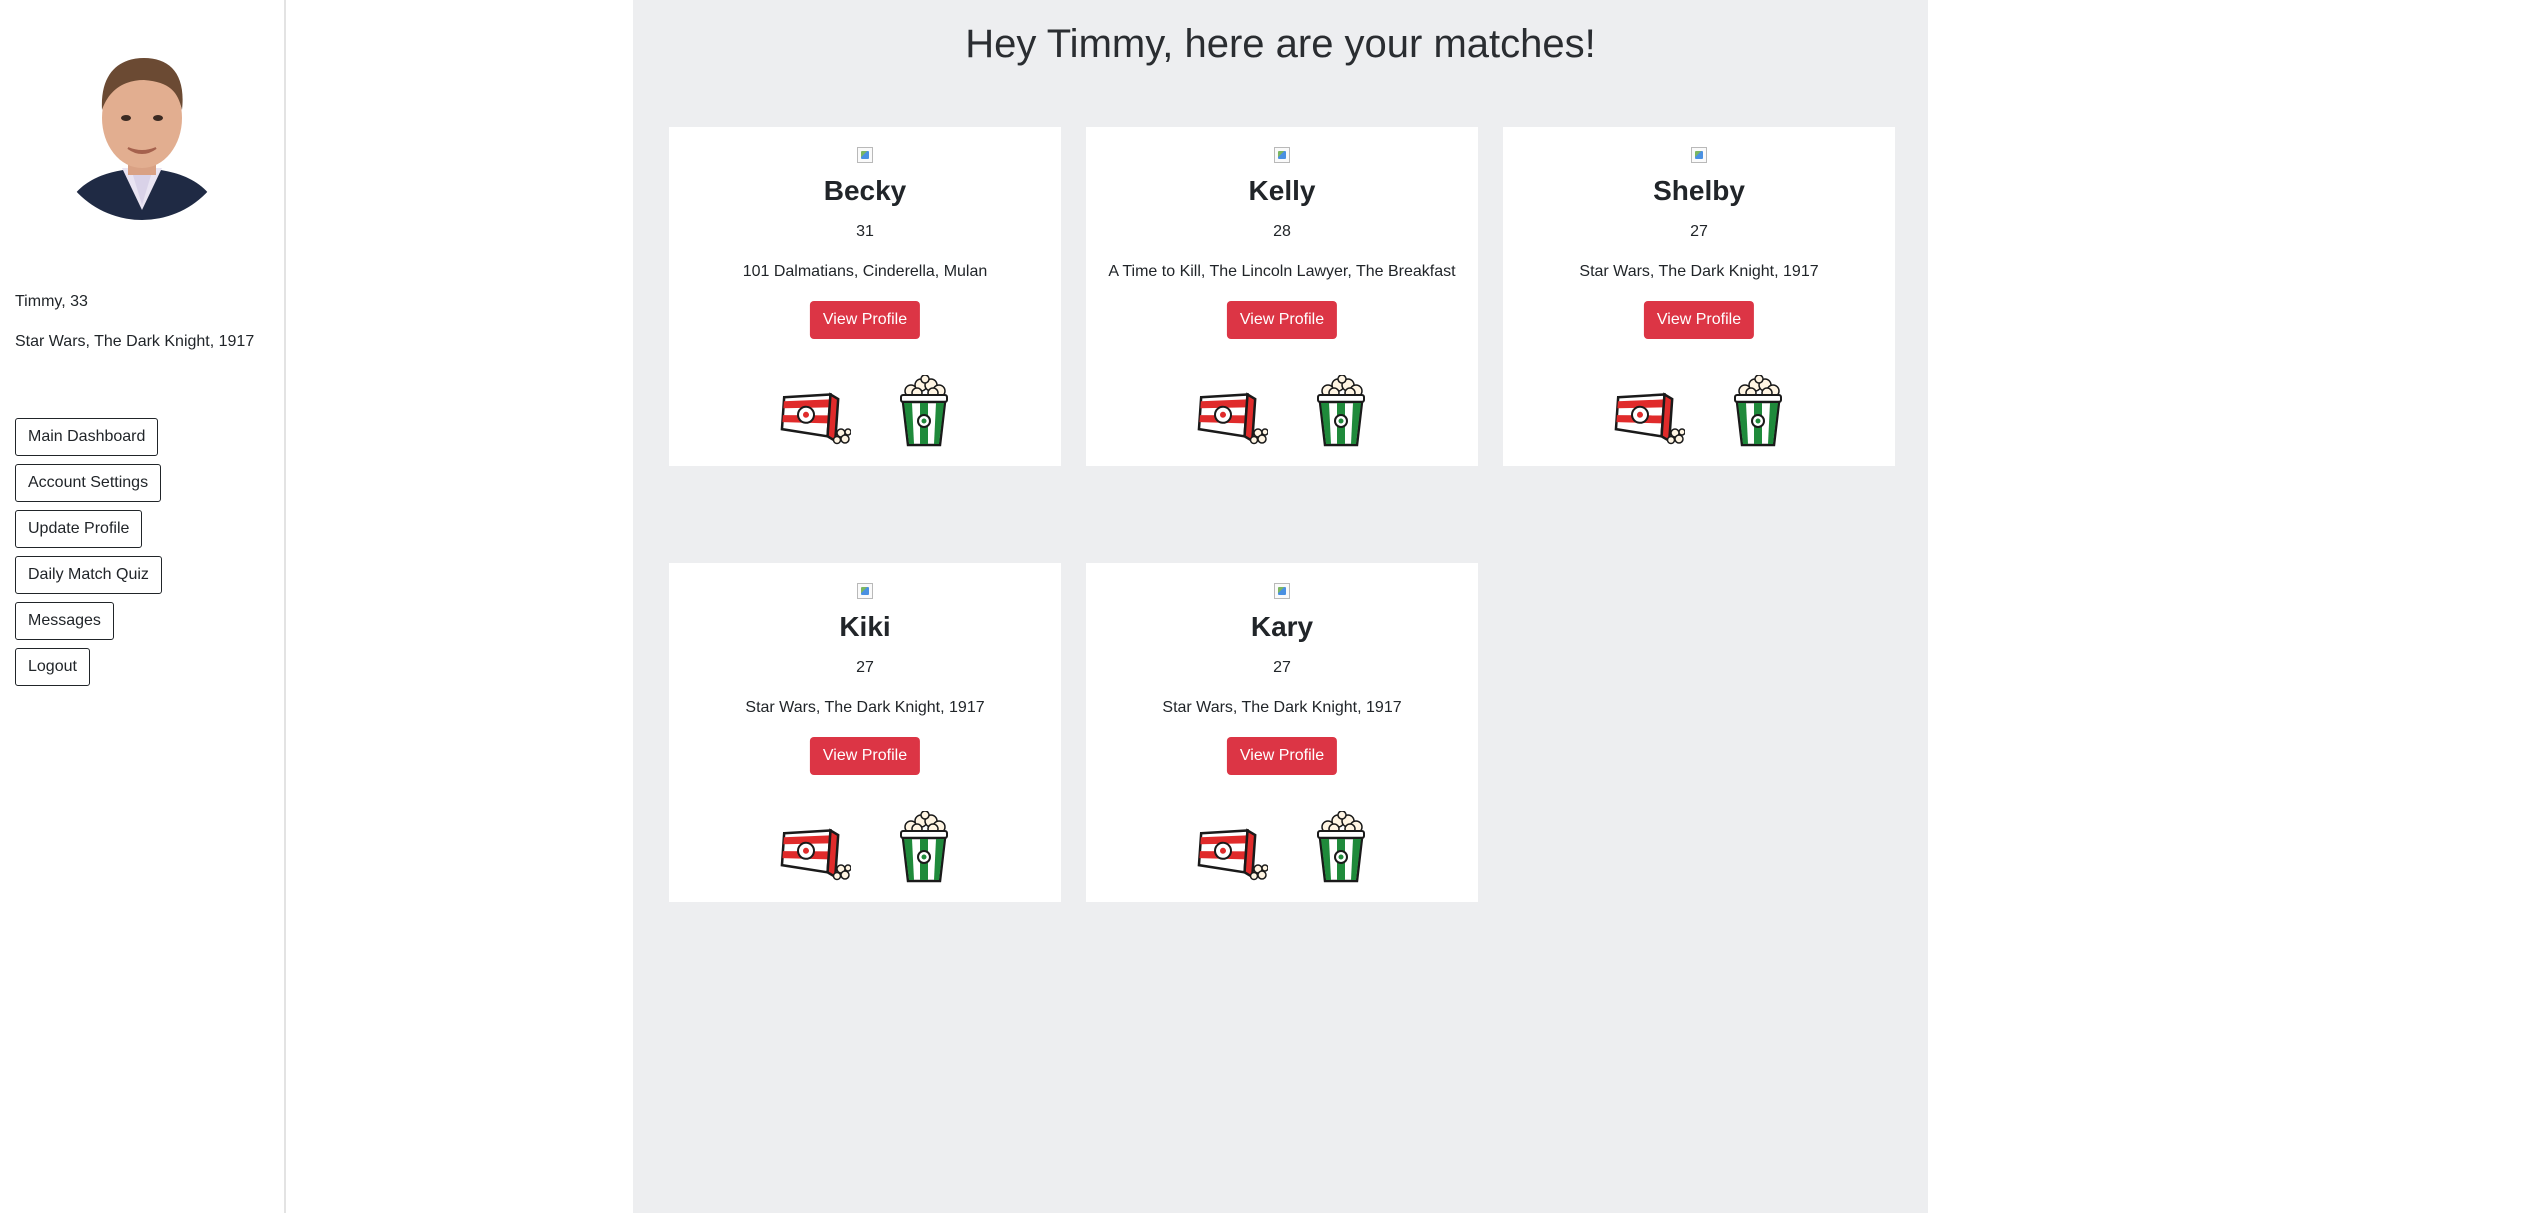  What do you see at coordinates (79, 529) in the screenshot?
I see `update-profile-button: Update Profile` at bounding box center [79, 529].